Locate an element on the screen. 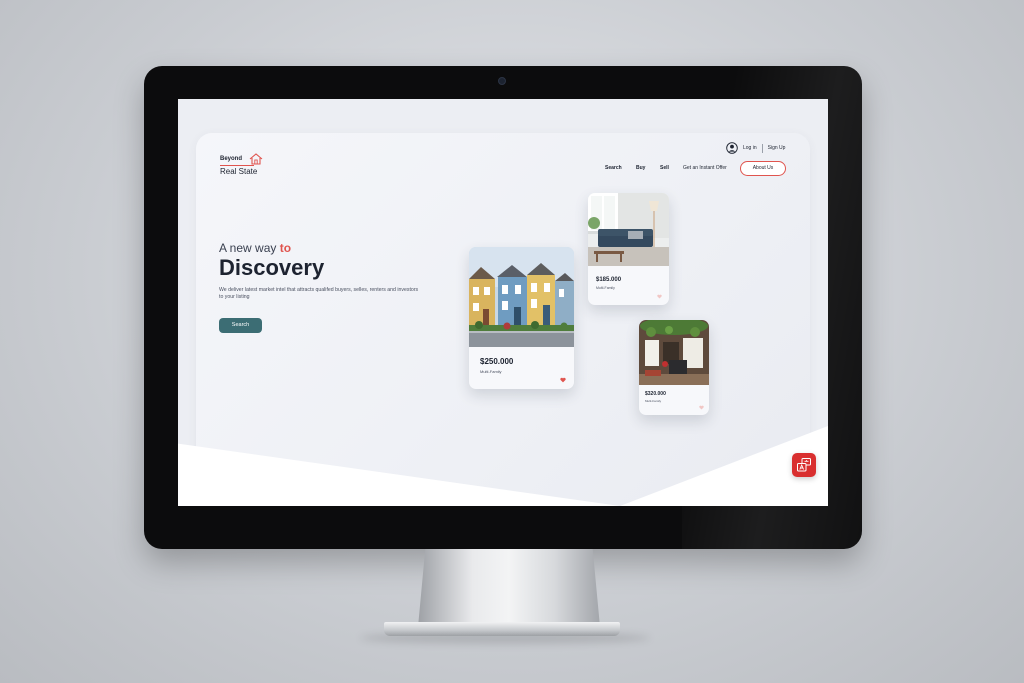 This screenshot has height=683, width=1024. nav-instant-offer: Get an Instant Offer is located at coordinates (705, 170).